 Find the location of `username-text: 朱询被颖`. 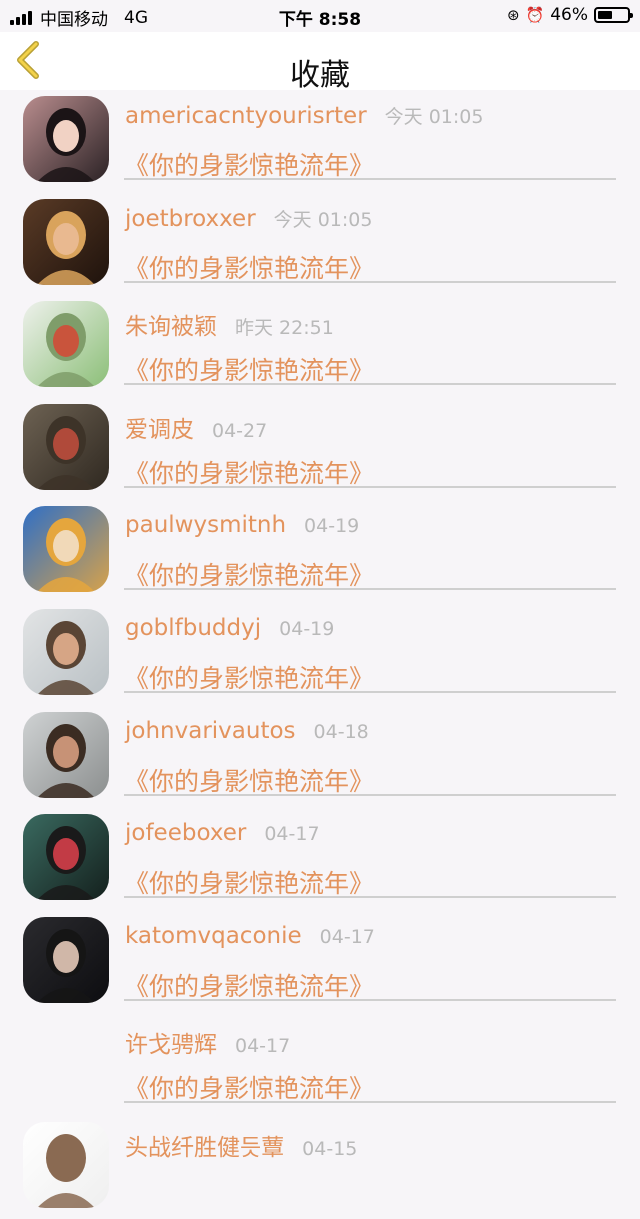

username-text: 朱询被颖 is located at coordinates (171, 327).